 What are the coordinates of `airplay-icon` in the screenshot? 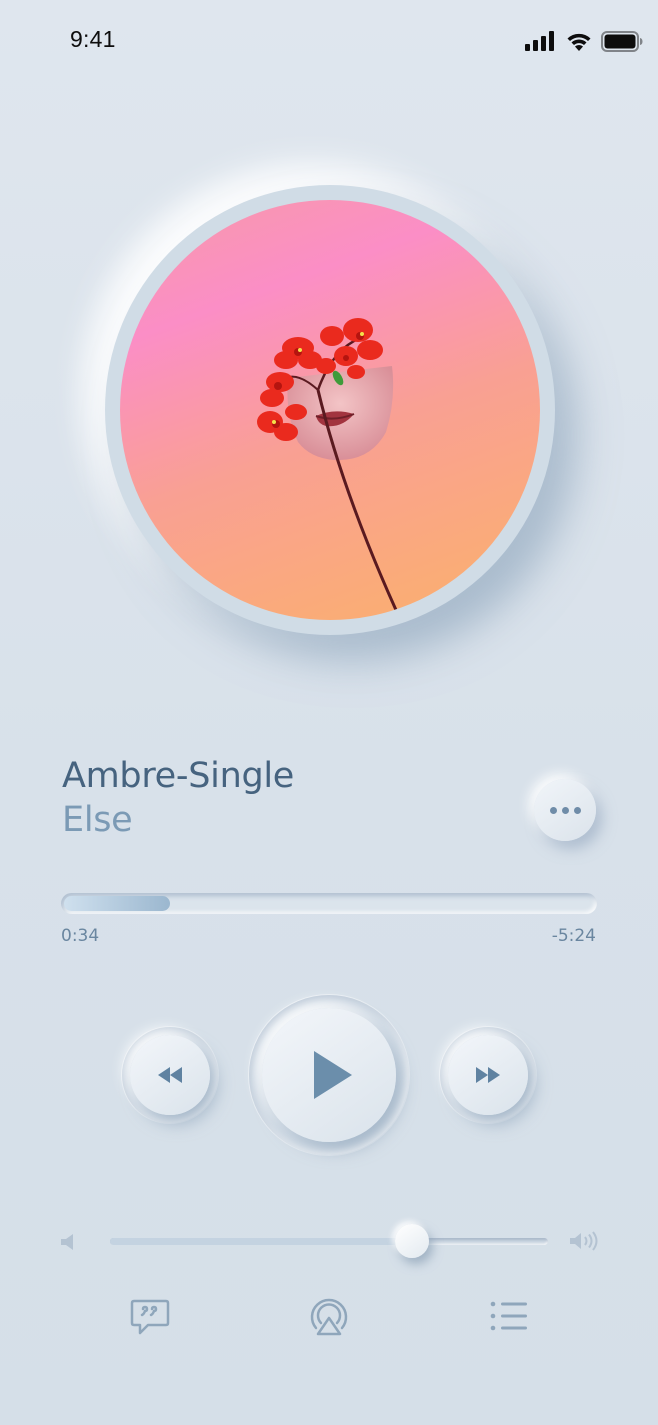 It's located at (329, 1317).